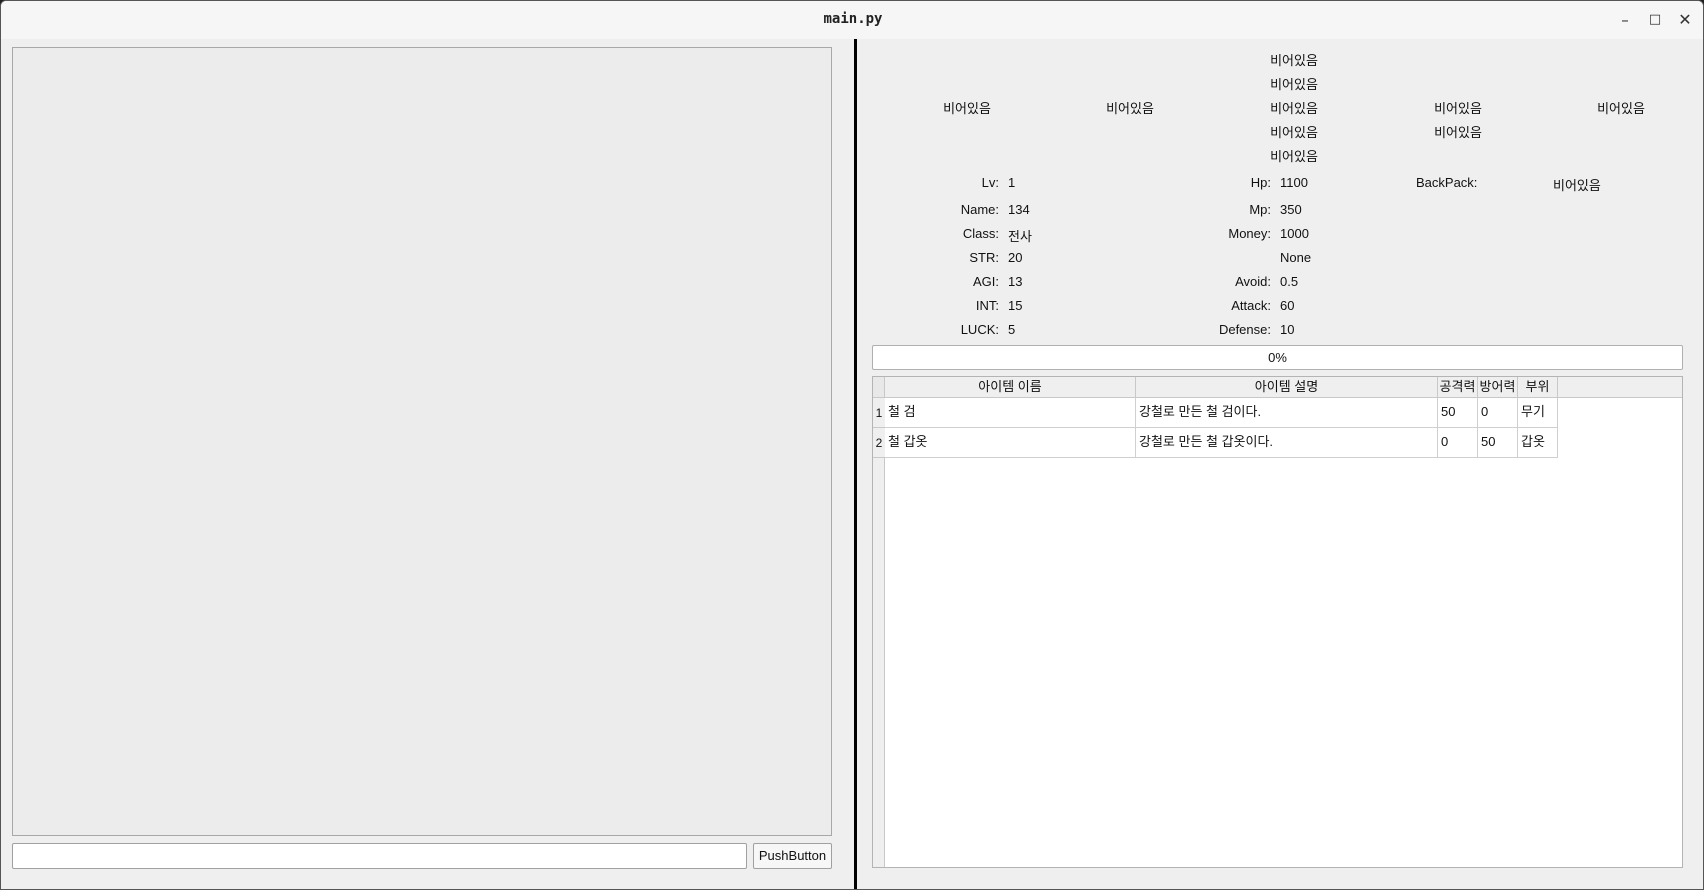  Describe the element at coordinates (1020, 236) in the screenshot. I see `class-value: 전사` at that location.